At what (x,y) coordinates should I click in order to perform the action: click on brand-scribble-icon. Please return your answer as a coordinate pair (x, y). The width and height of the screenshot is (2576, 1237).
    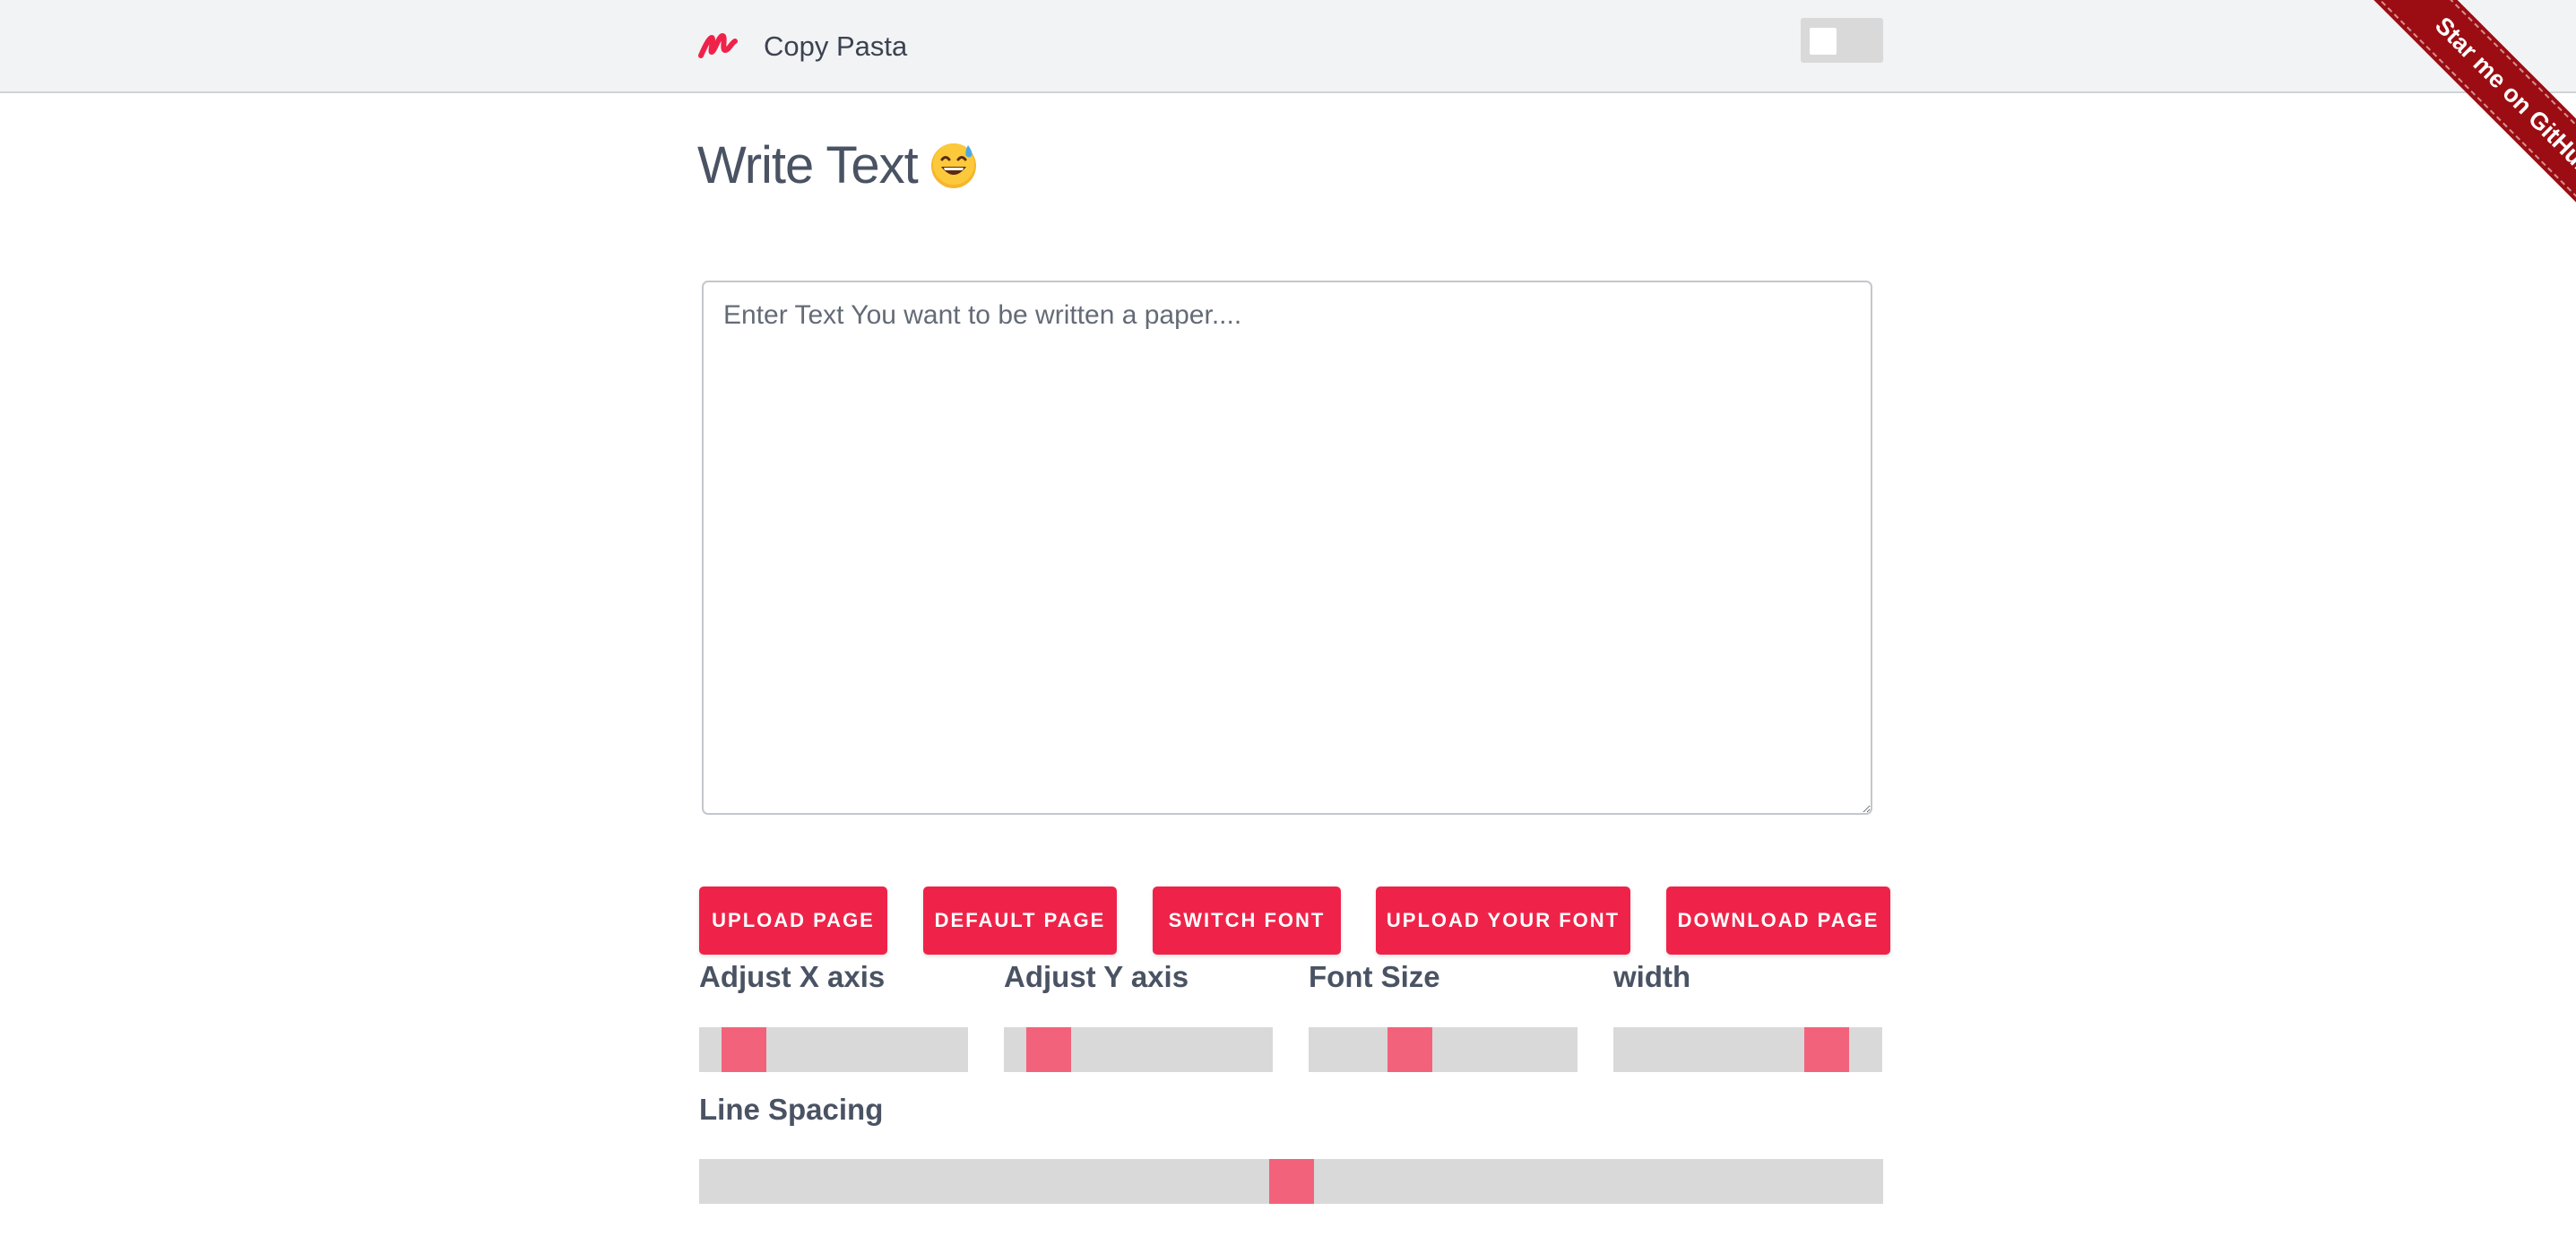
    Looking at the image, I should click on (718, 45).